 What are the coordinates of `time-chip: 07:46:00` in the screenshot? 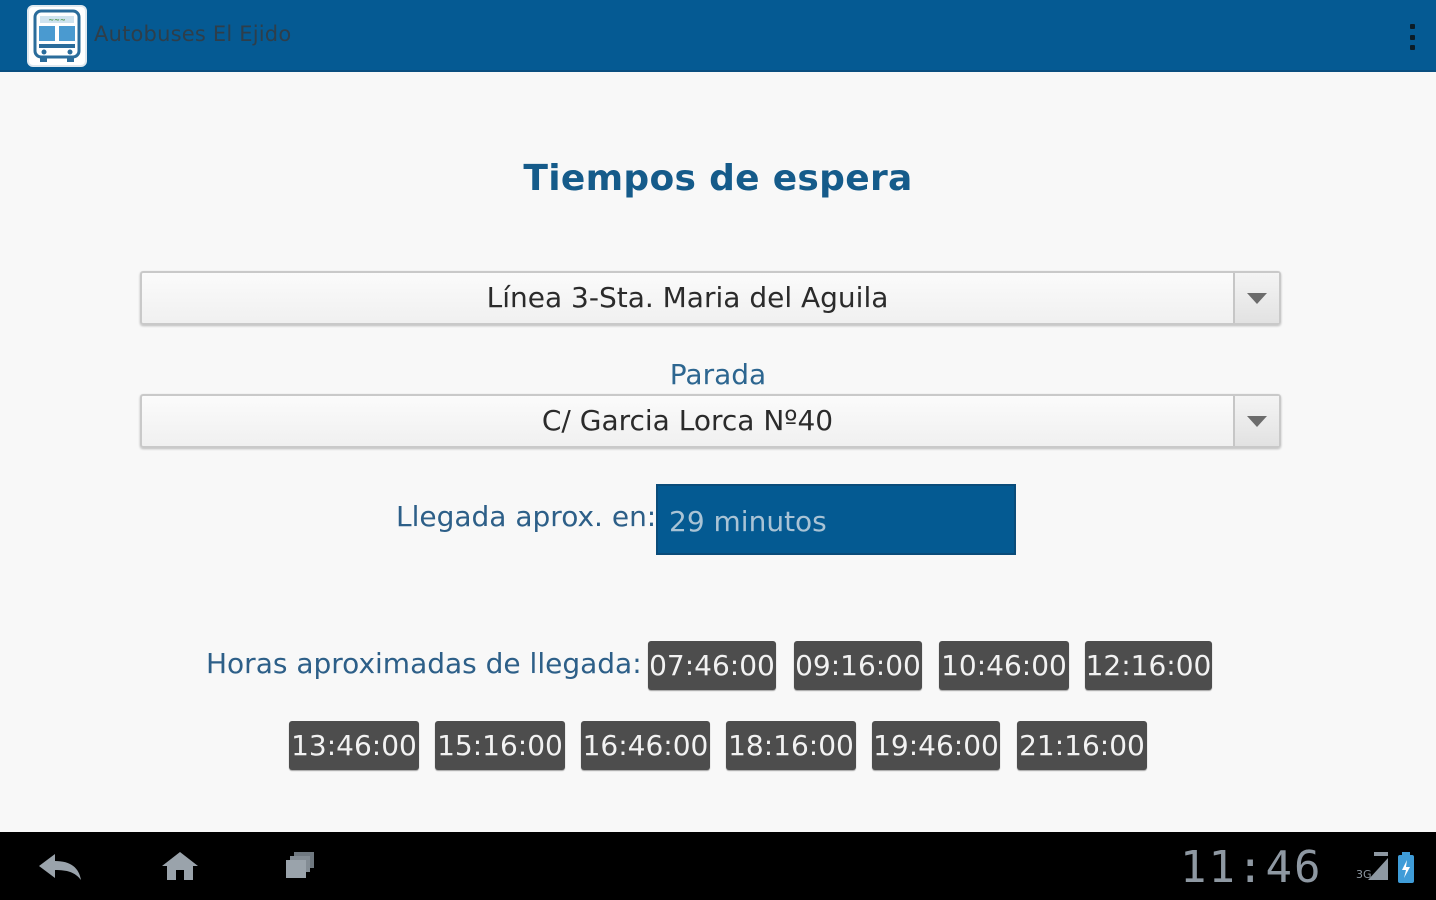 It's located at (712, 665).